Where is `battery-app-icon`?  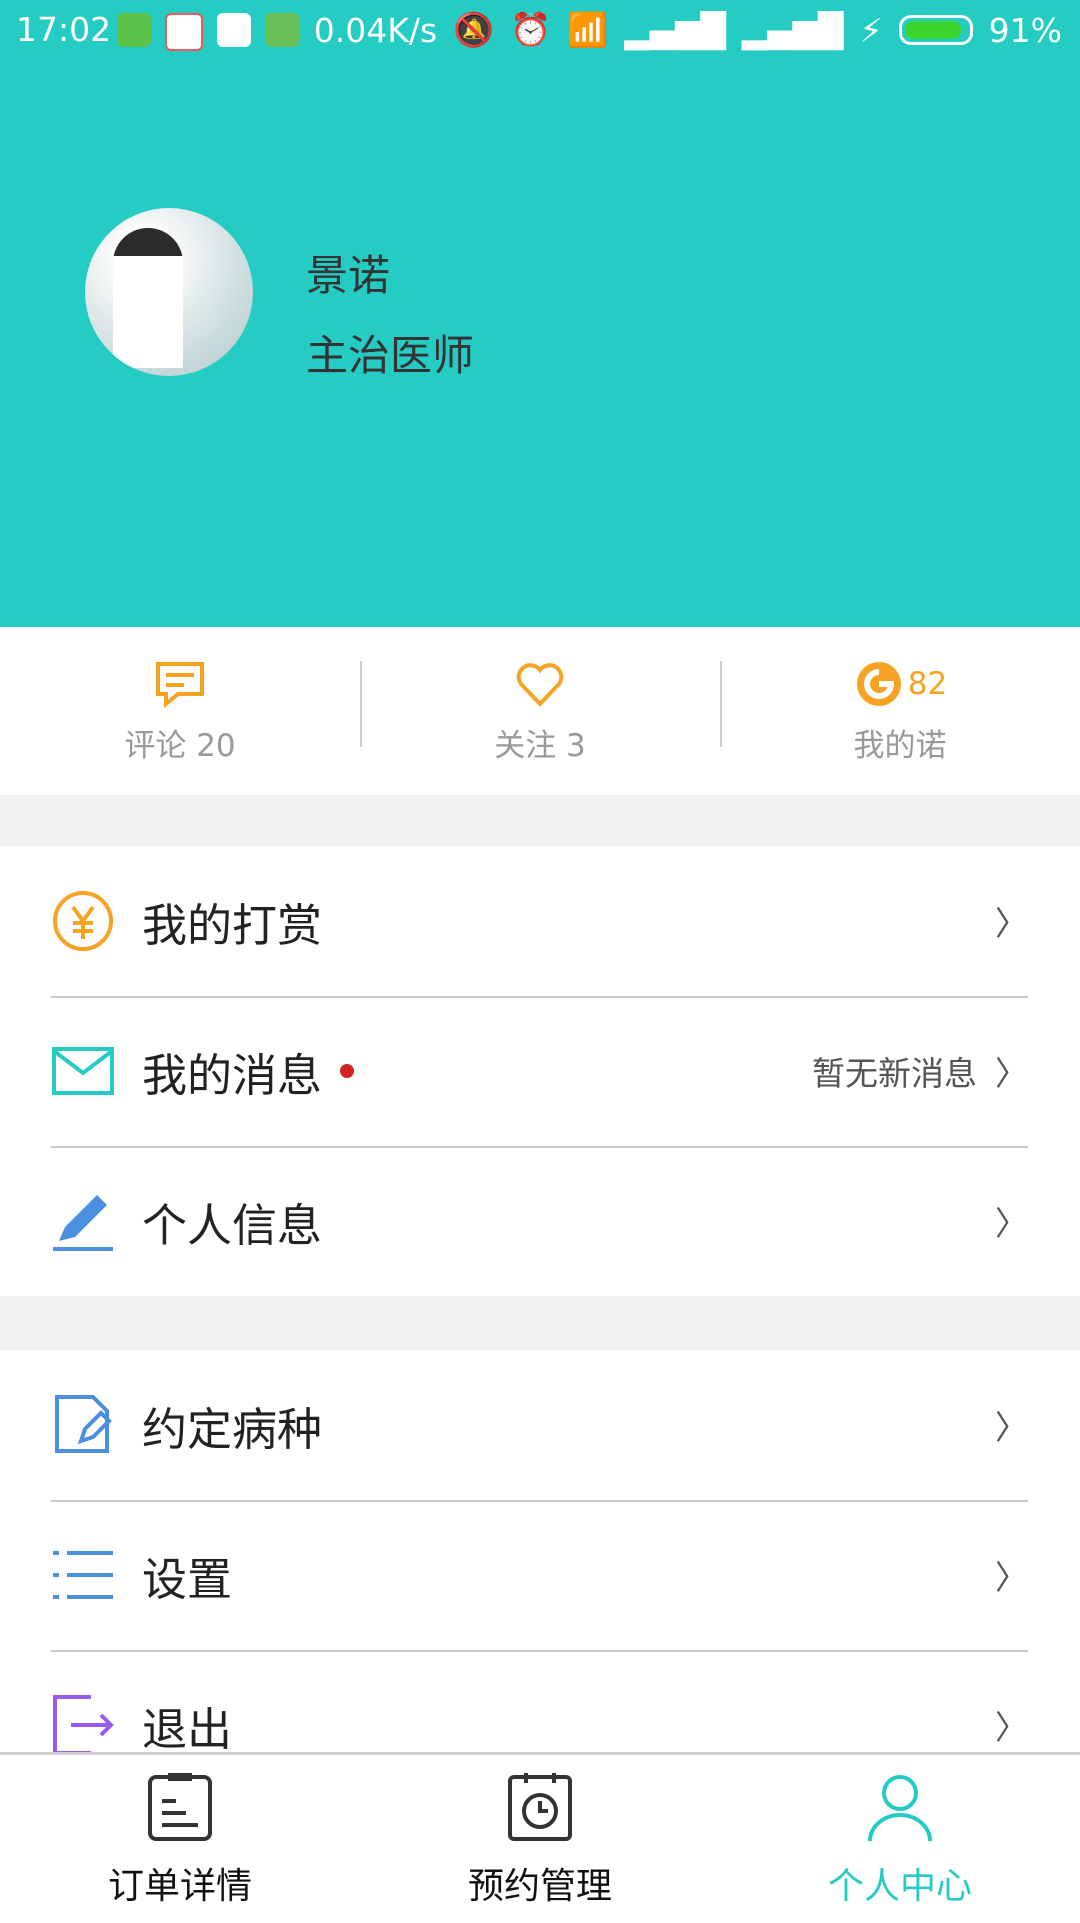
battery-app-icon is located at coordinates (134, 30).